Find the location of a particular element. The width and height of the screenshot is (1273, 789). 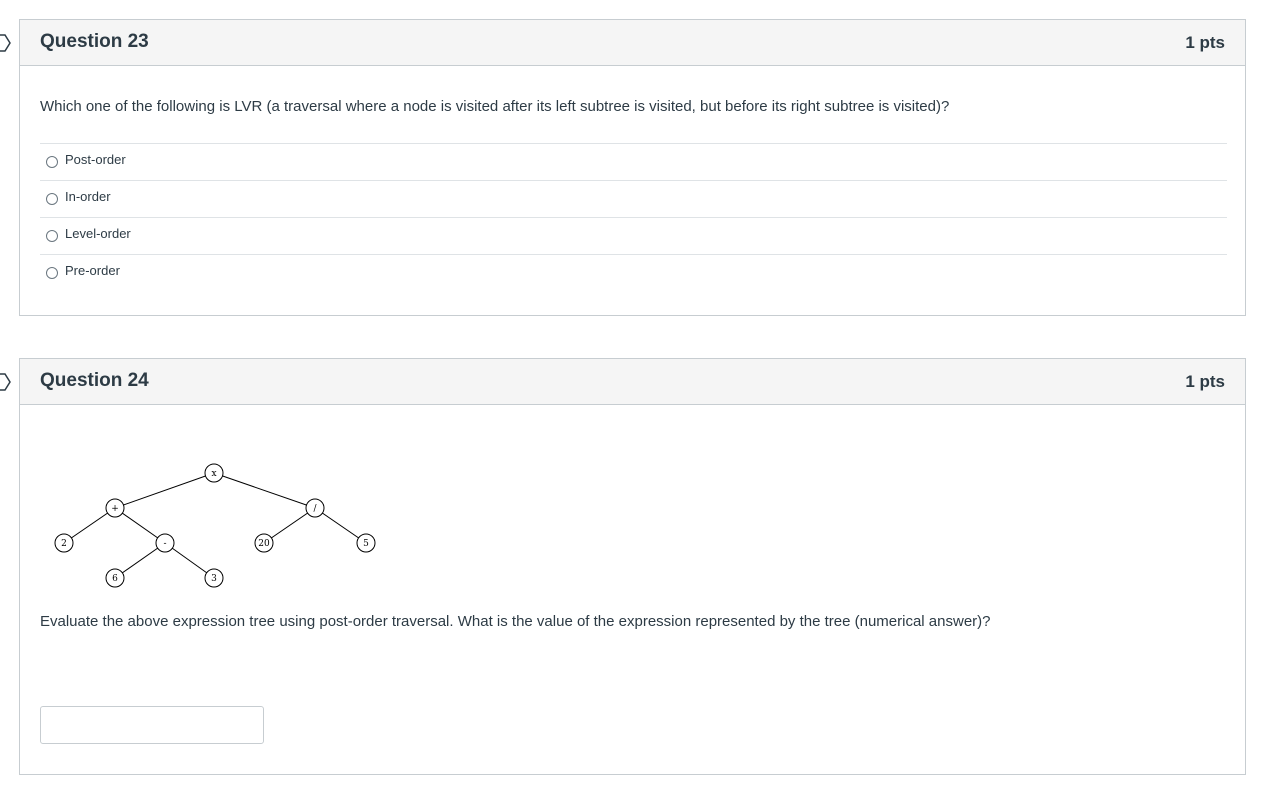

answer-option: In-order is located at coordinates (633, 198).